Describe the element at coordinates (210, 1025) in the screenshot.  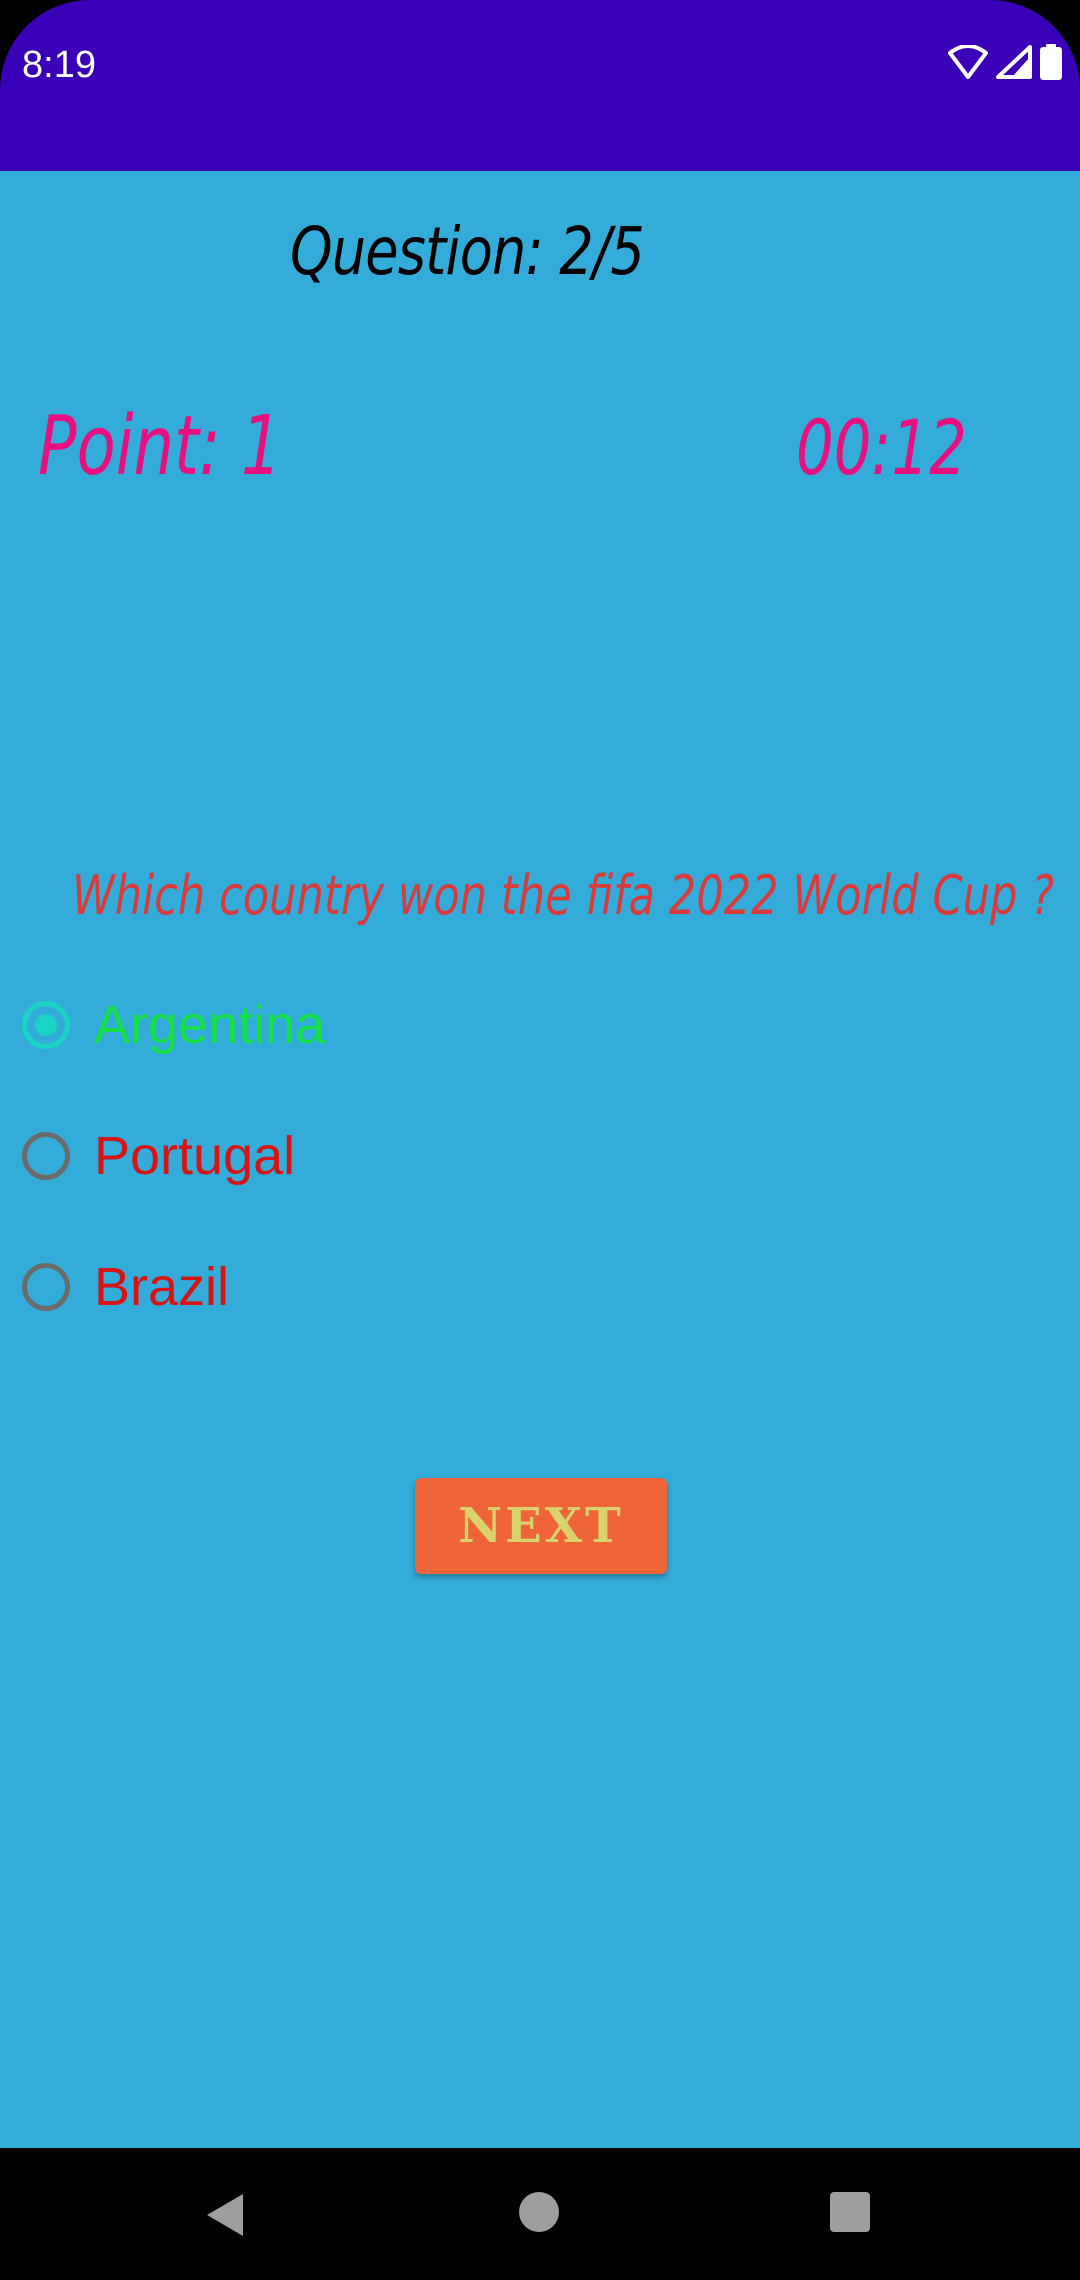
I see `option-label: Argentina` at that location.